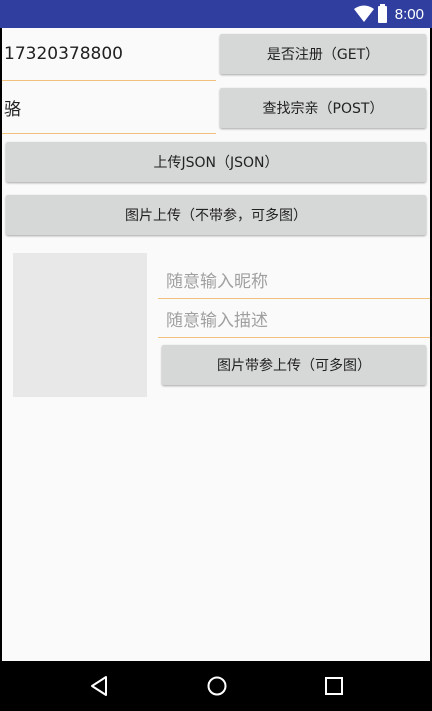  What do you see at coordinates (334, 686) in the screenshot?
I see `recents-icon` at bounding box center [334, 686].